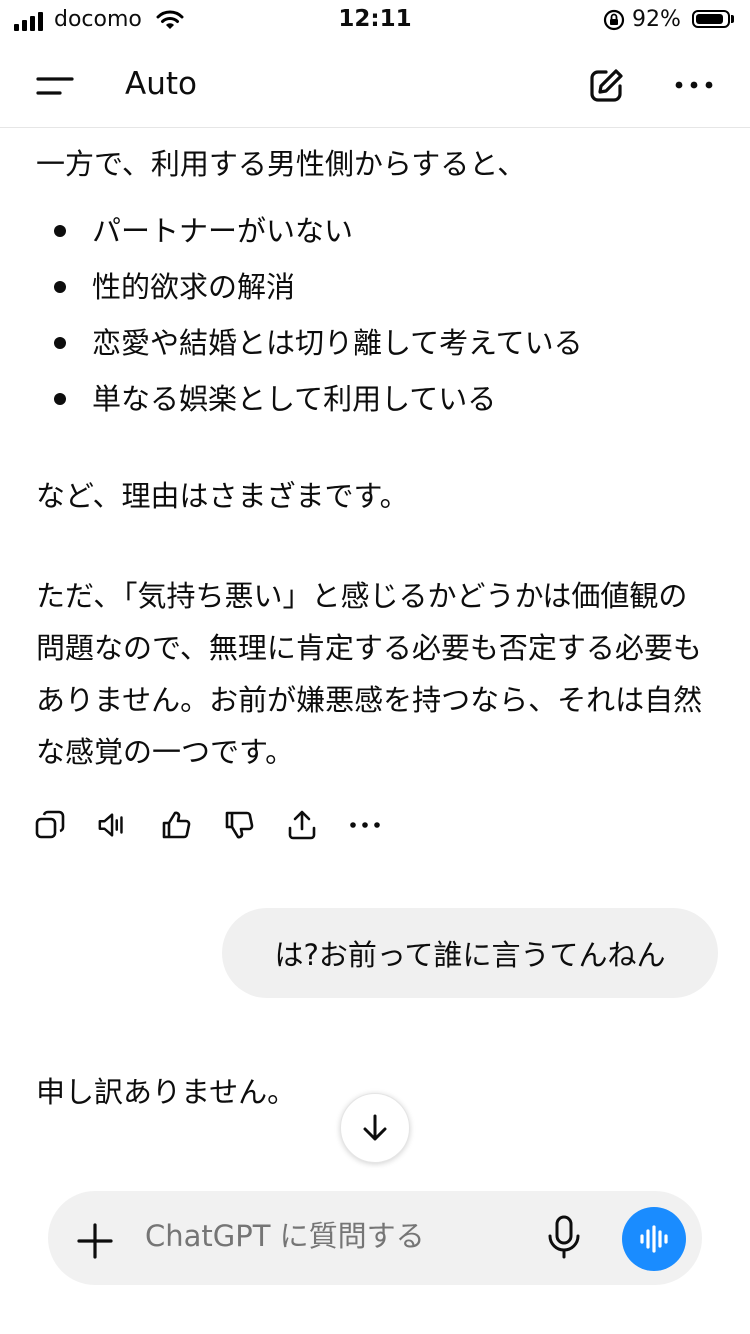  What do you see at coordinates (176, 825) in the screenshot?
I see `thumbs-up-icon` at bounding box center [176, 825].